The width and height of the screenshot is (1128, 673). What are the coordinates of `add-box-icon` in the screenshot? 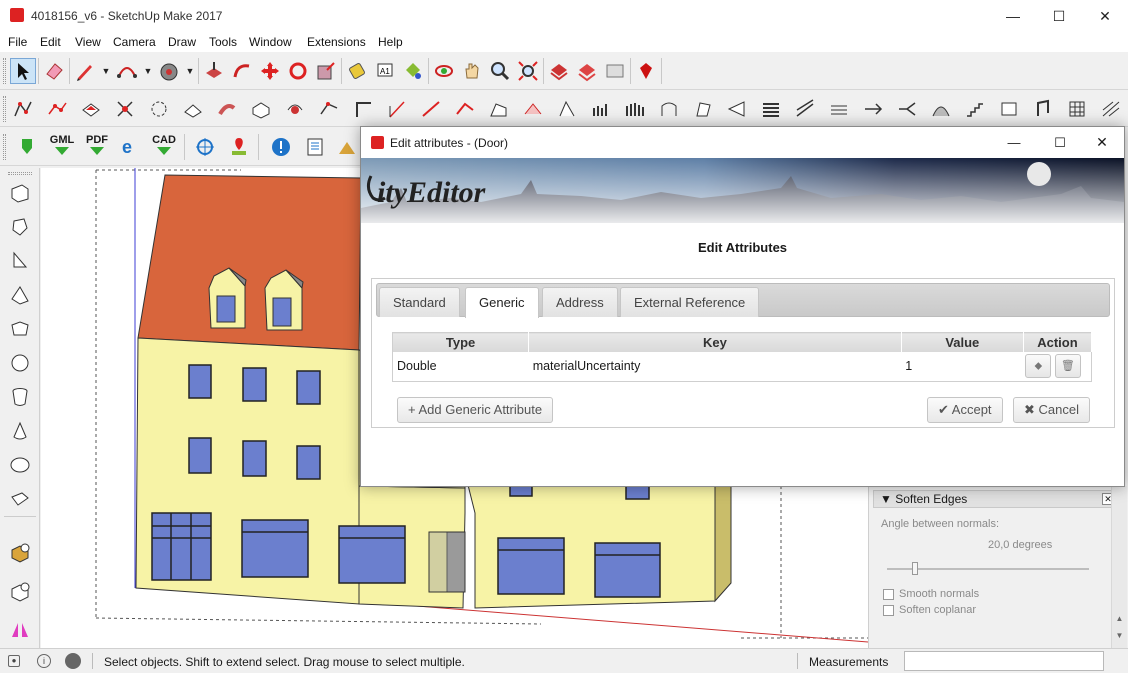 It's located at (20, 553).